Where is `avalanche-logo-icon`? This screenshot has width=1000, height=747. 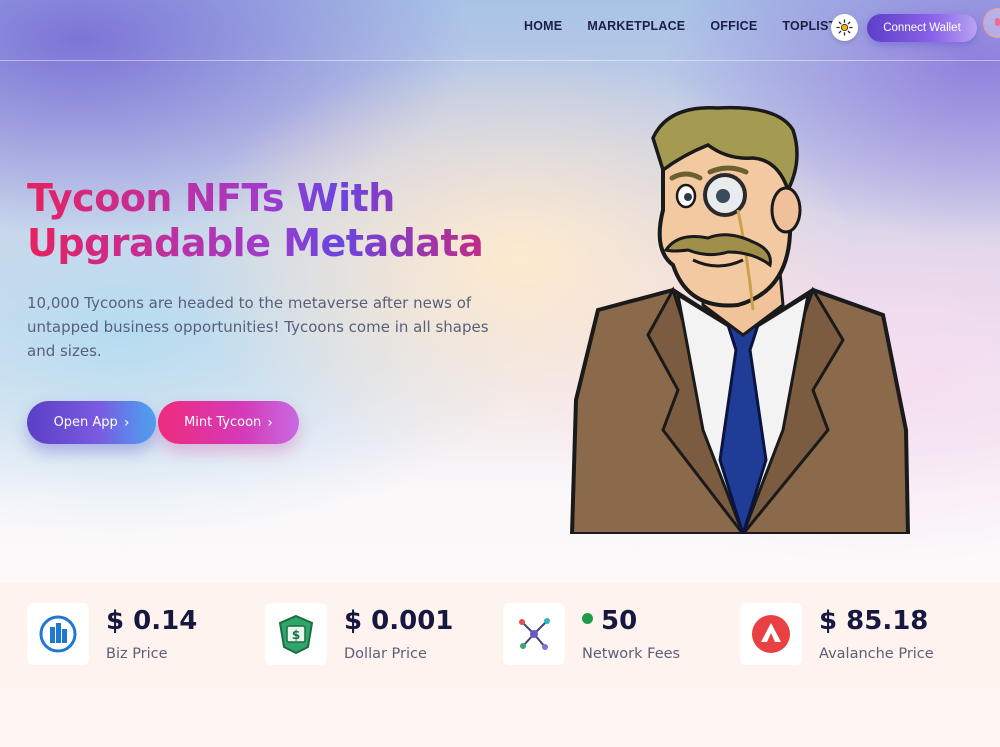
avalanche-logo-icon is located at coordinates (771, 634).